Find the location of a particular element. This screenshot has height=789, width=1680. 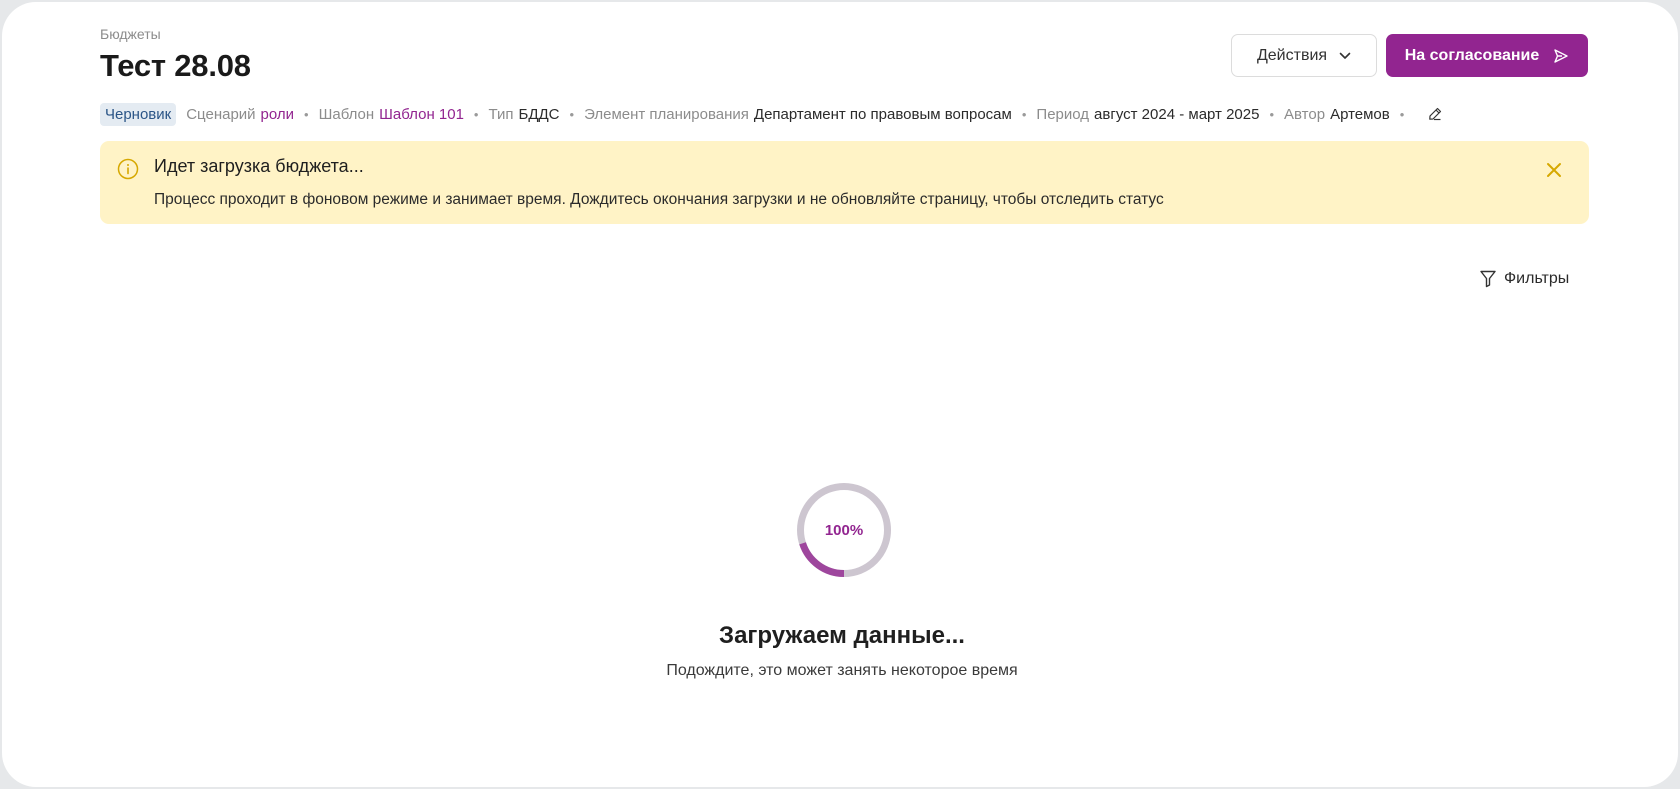

planning-element-label: Элемент планирования is located at coordinates (666, 114).